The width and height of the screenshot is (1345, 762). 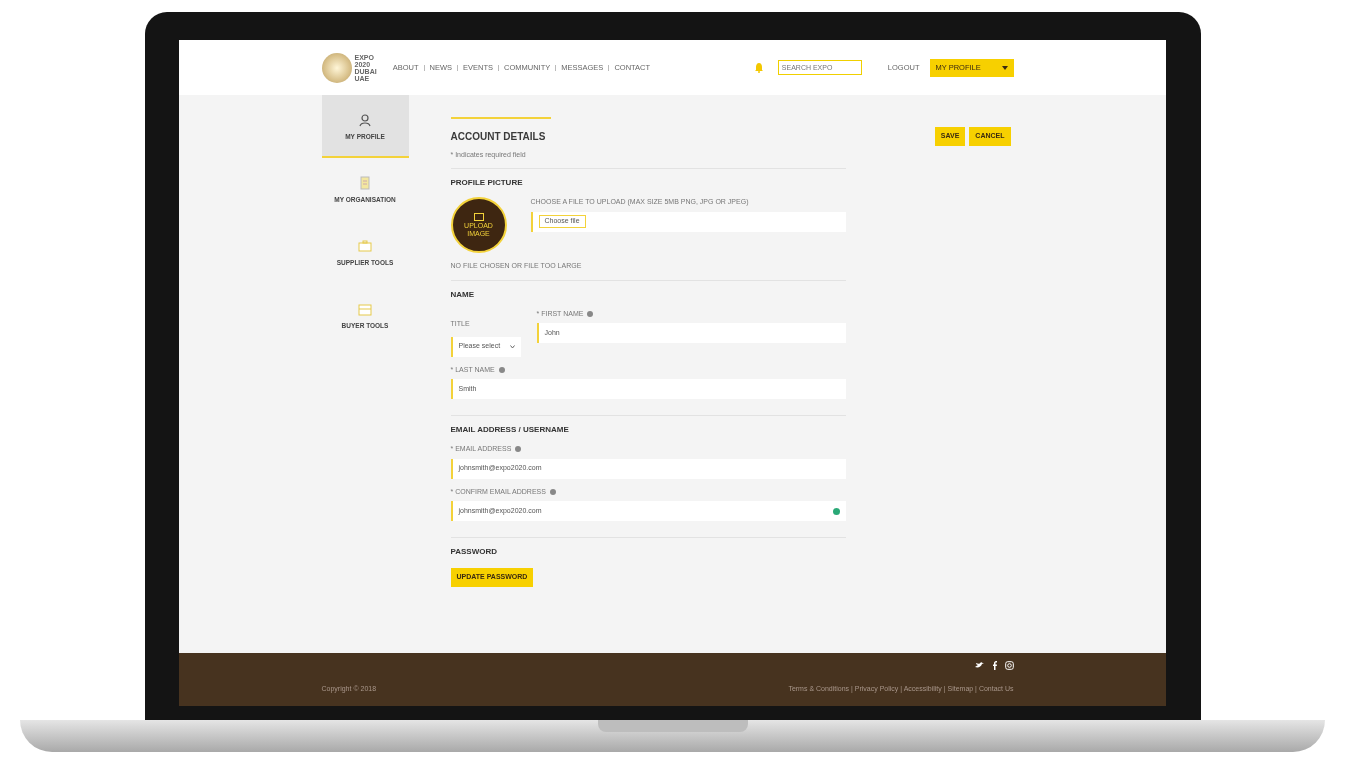 What do you see at coordinates (478, 217) in the screenshot?
I see `image-icon` at bounding box center [478, 217].